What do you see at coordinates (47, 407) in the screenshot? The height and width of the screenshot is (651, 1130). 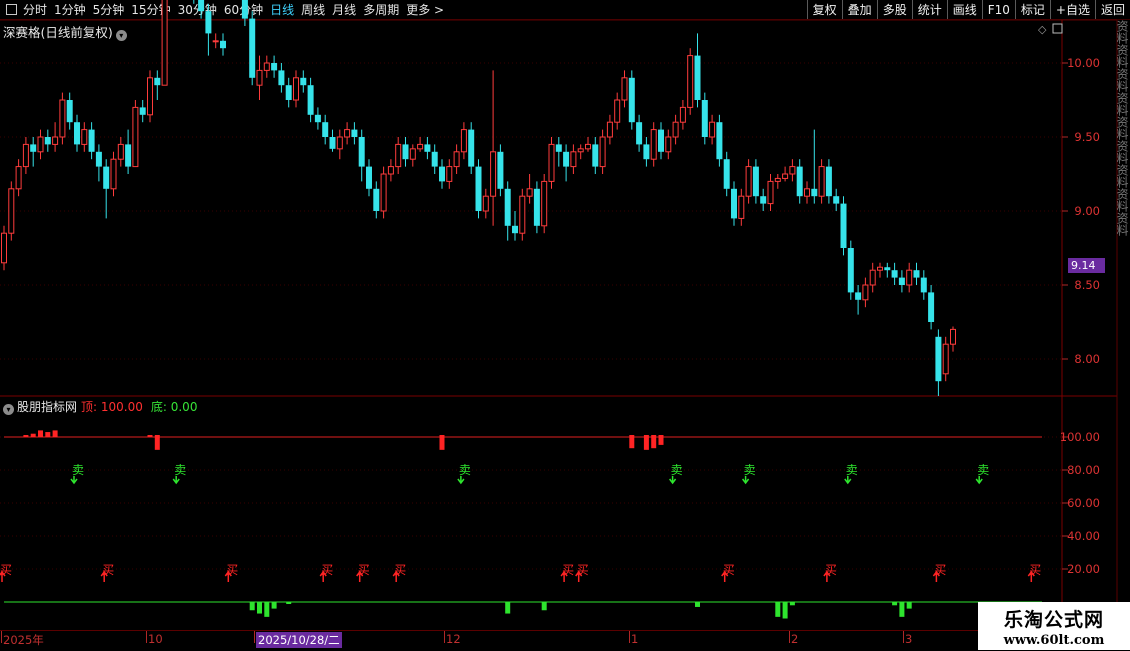 I see `indicator-name: 股朋指标网` at bounding box center [47, 407].